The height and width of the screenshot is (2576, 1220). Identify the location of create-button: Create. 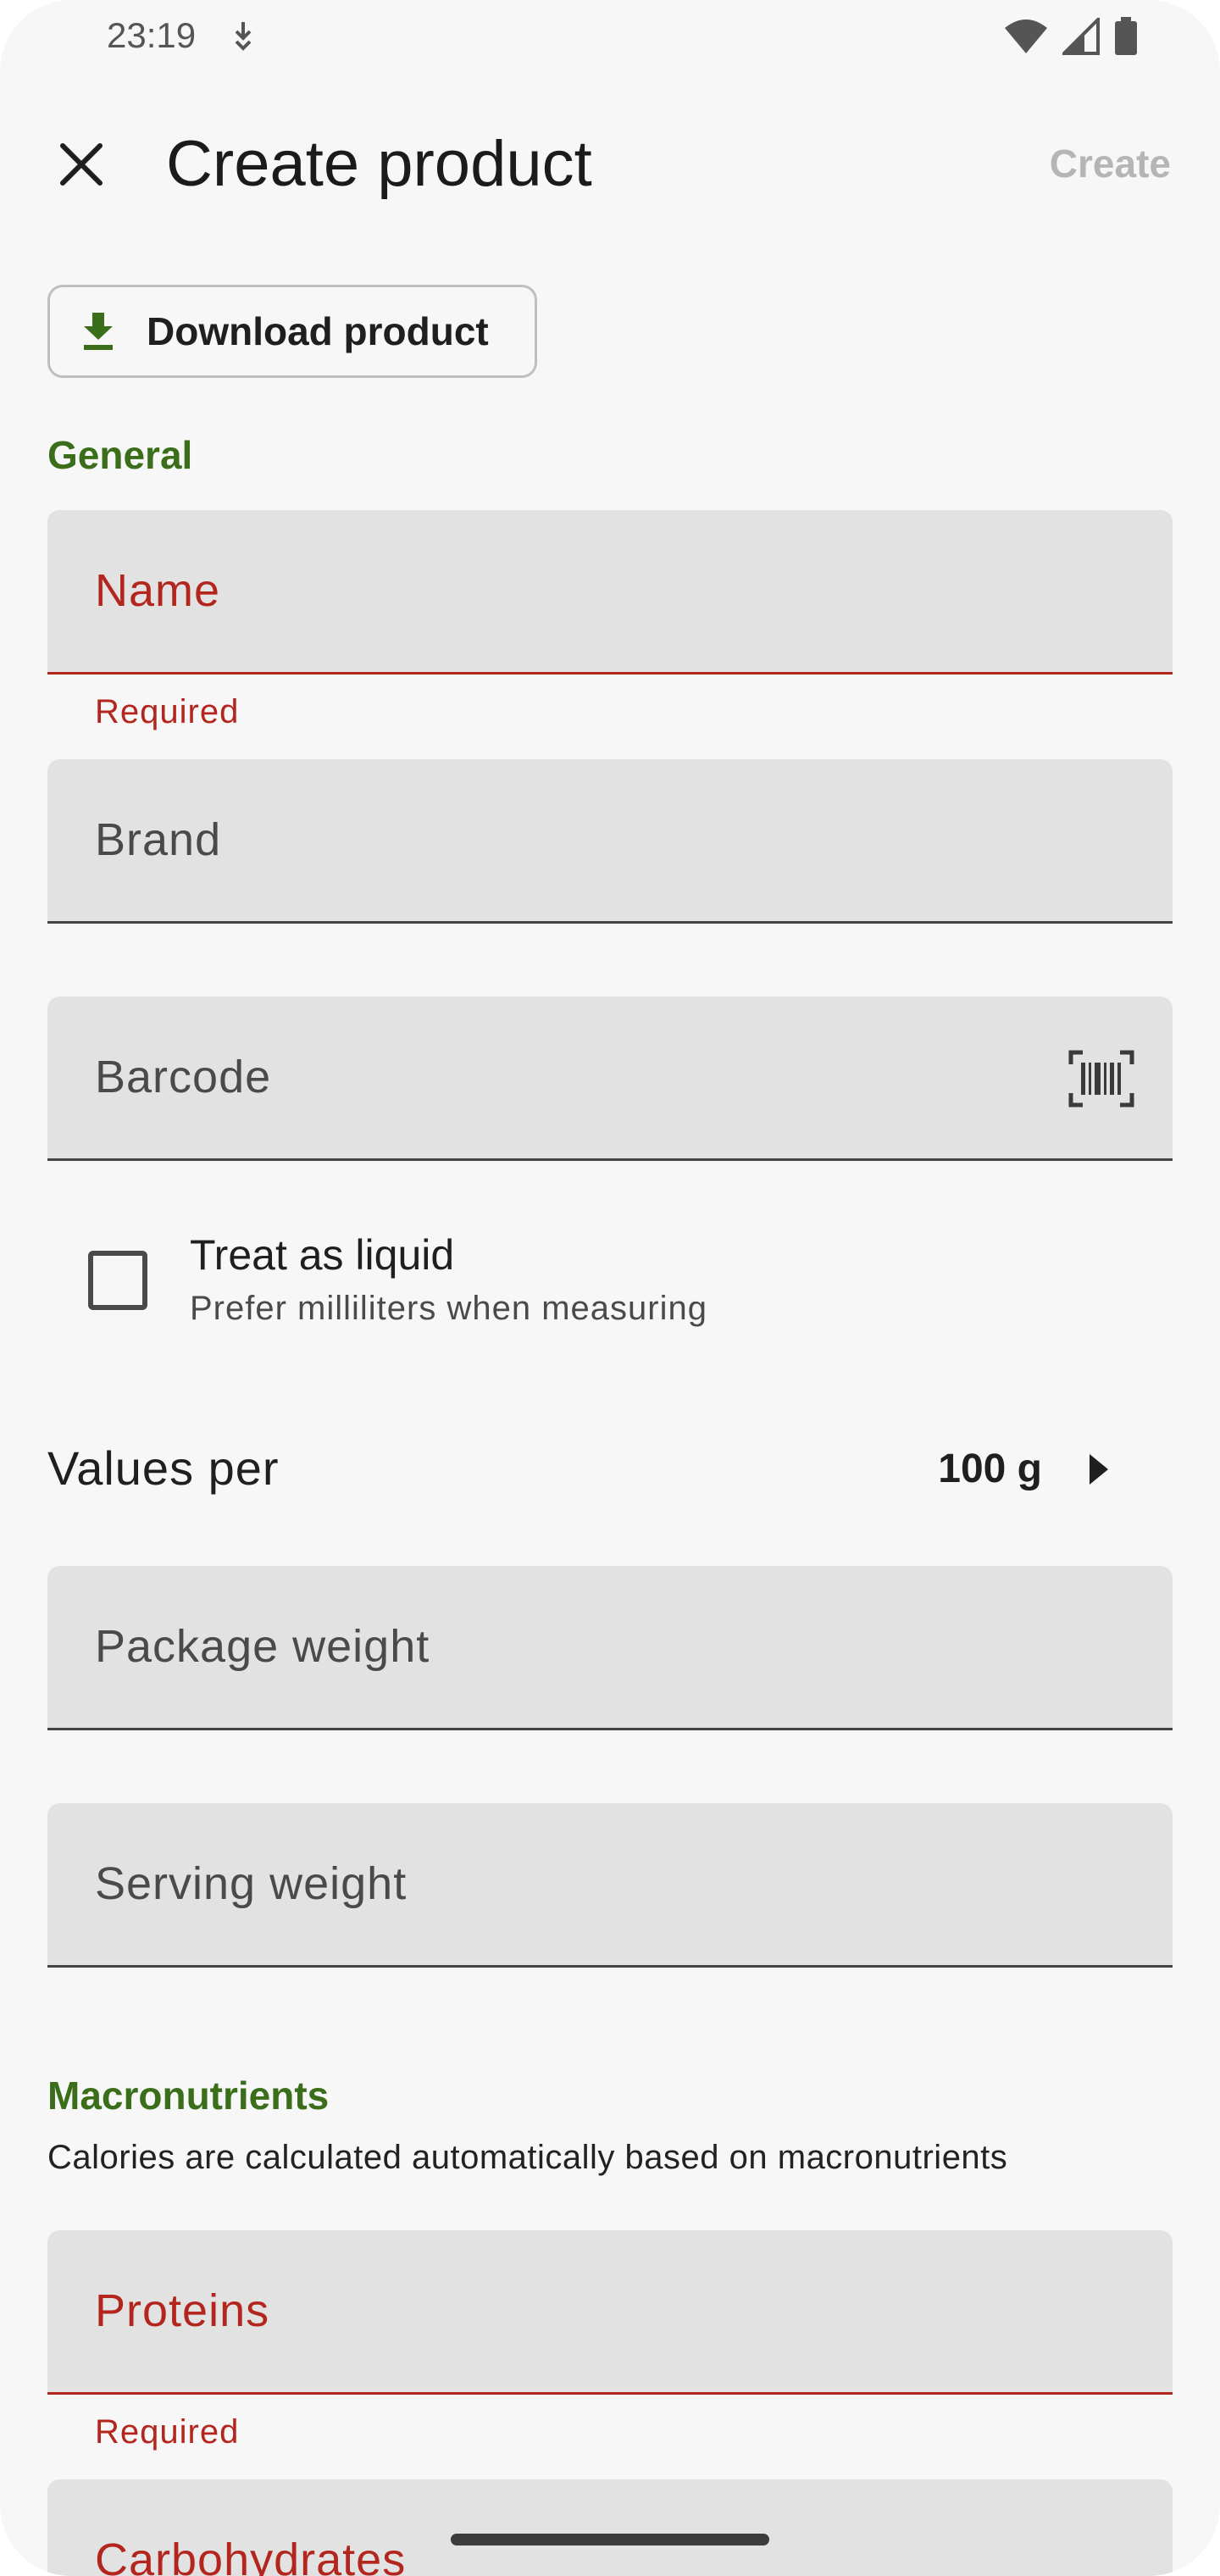
(1110, 163).